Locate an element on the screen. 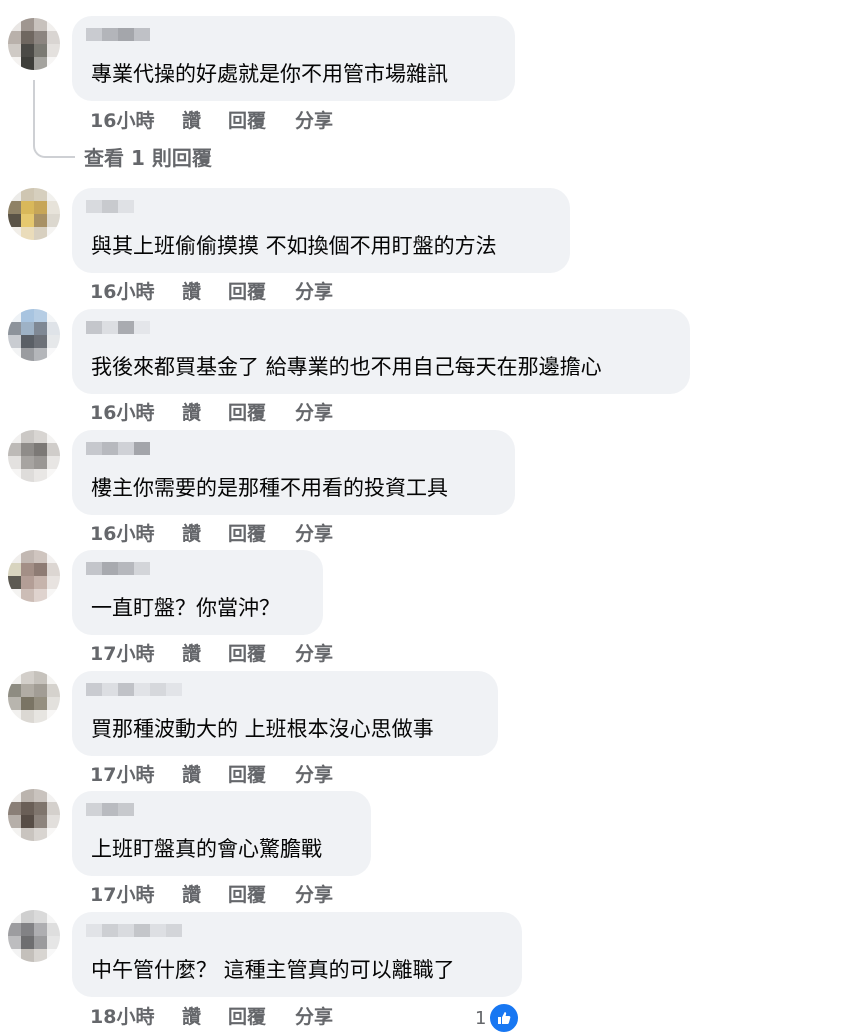 The height and width of the screenshot is (1034, 848). reaction-count: 1 is located at coordinates (481, 1018).